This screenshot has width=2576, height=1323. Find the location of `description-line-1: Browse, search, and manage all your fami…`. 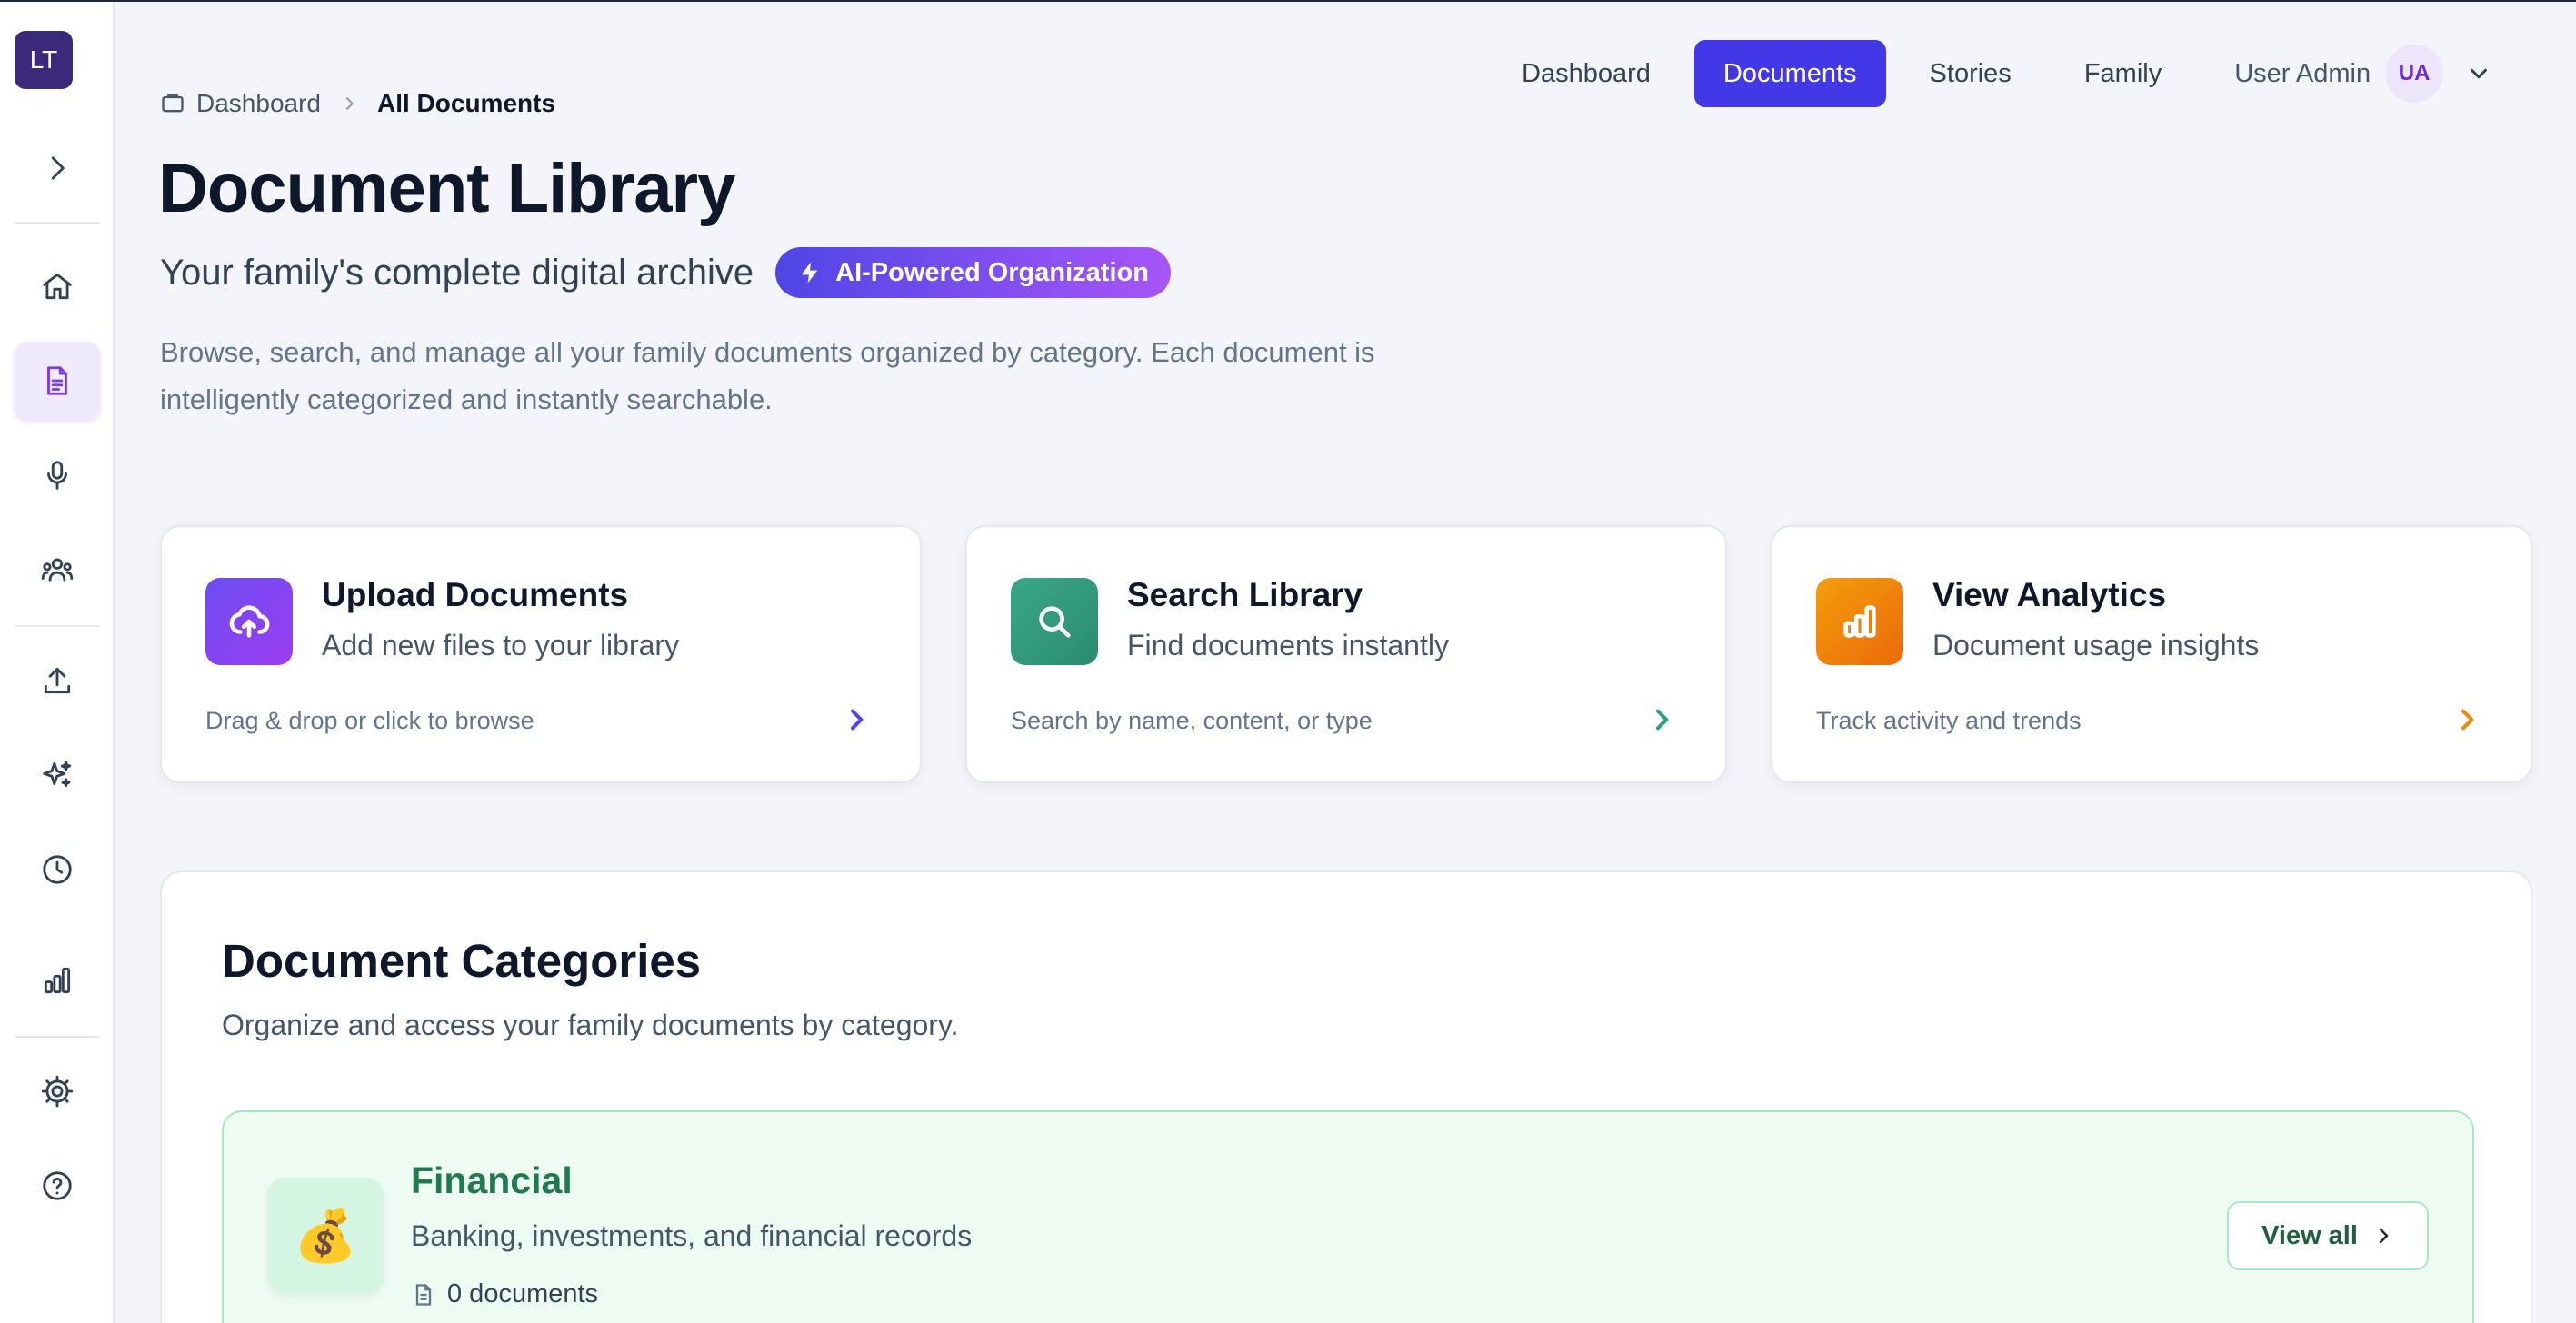

description-line-1: Browse, search, and manage all your fami… is located at coordinates (767, 352).